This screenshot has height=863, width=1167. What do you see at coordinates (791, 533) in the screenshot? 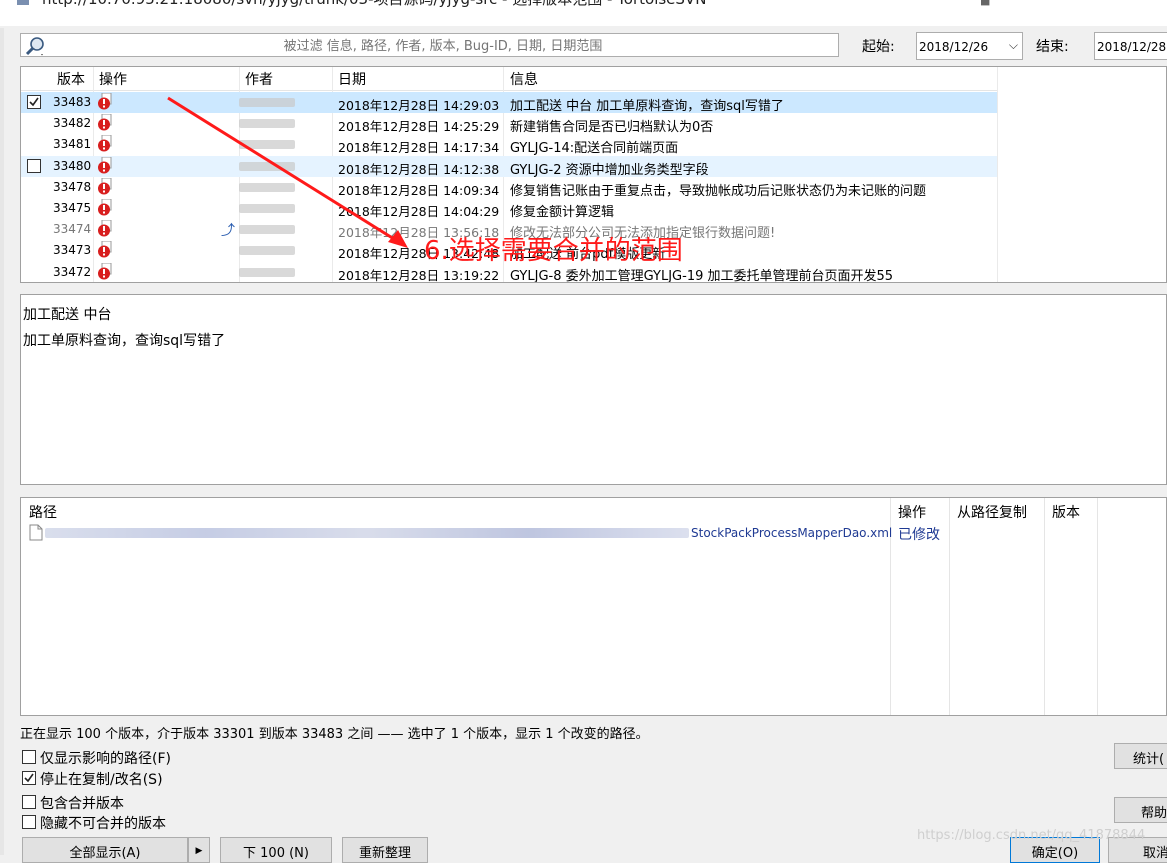
I see `changed-file-name: StockPackProcessMapperDao.xml` at bounding box center [791, 533].